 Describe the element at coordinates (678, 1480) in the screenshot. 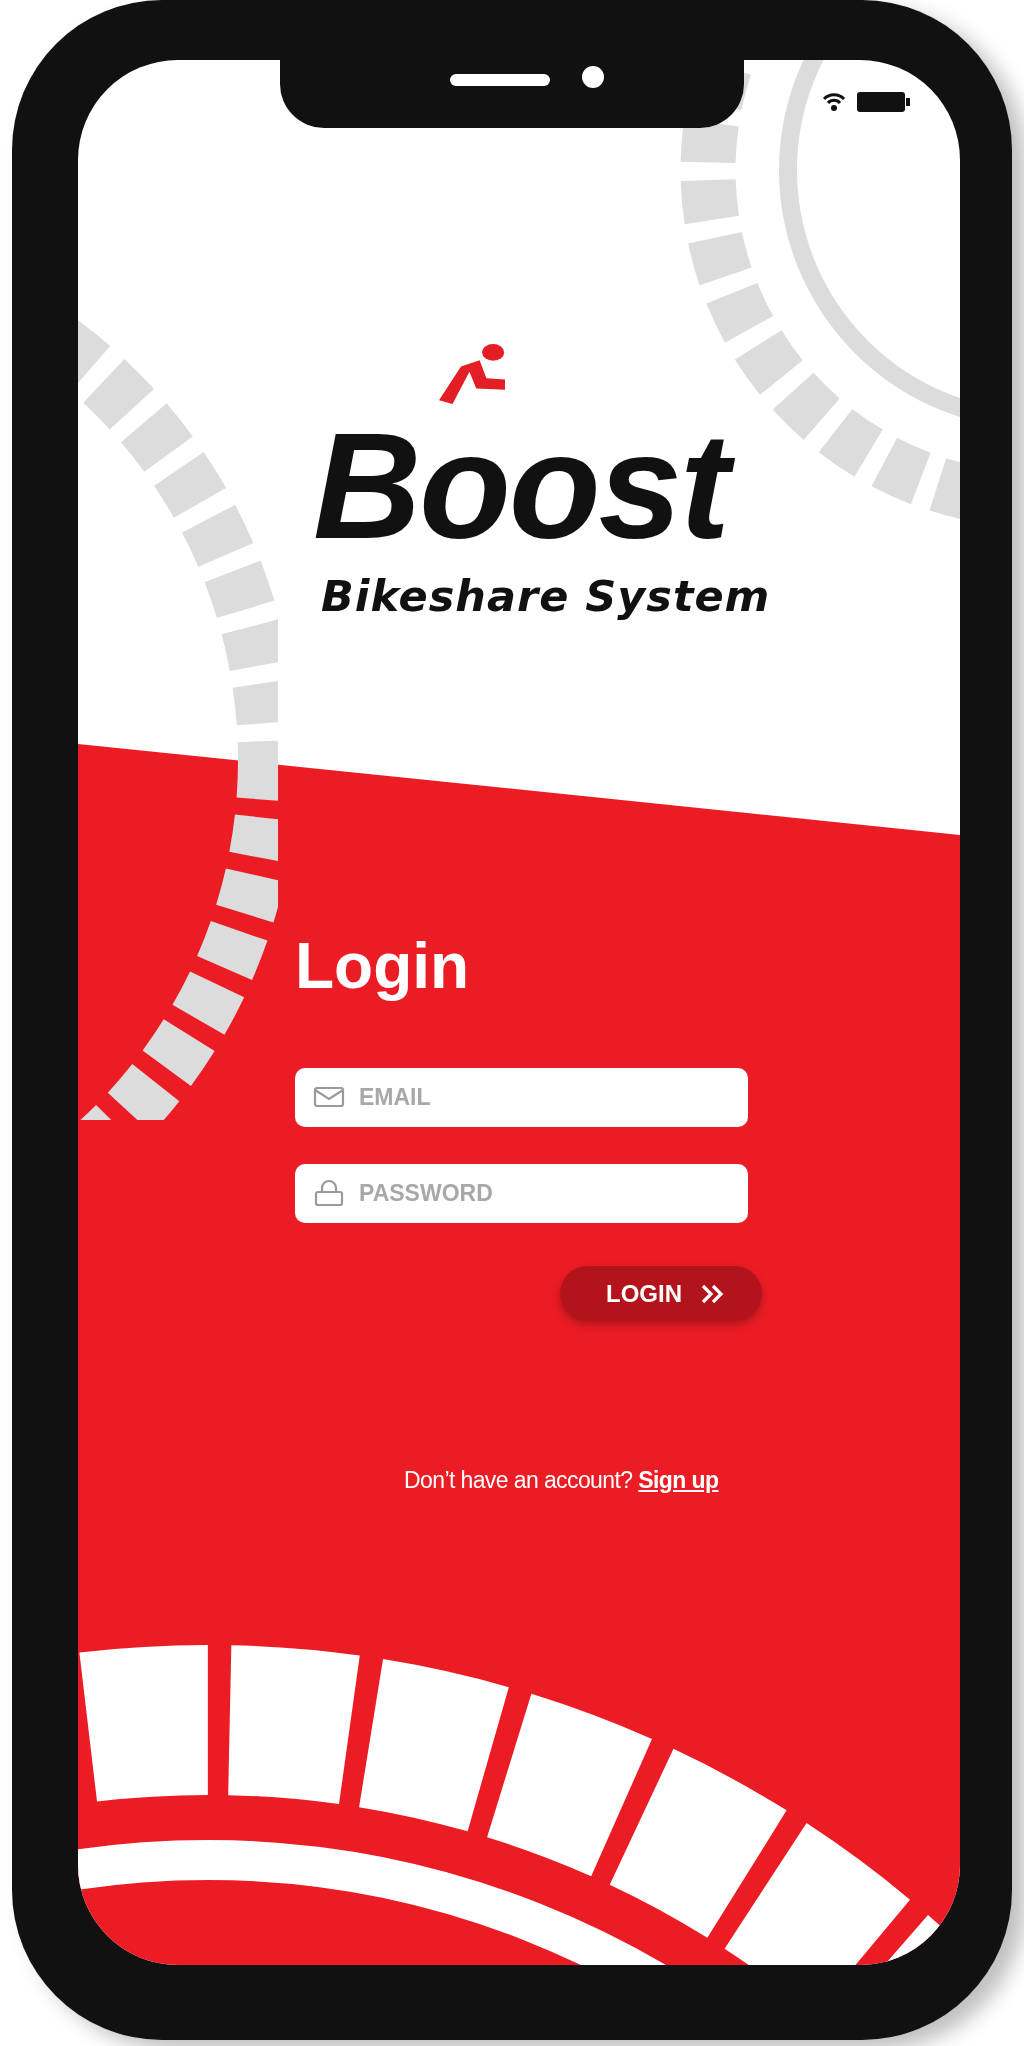

I see `signup-link: Sign up` at that location.